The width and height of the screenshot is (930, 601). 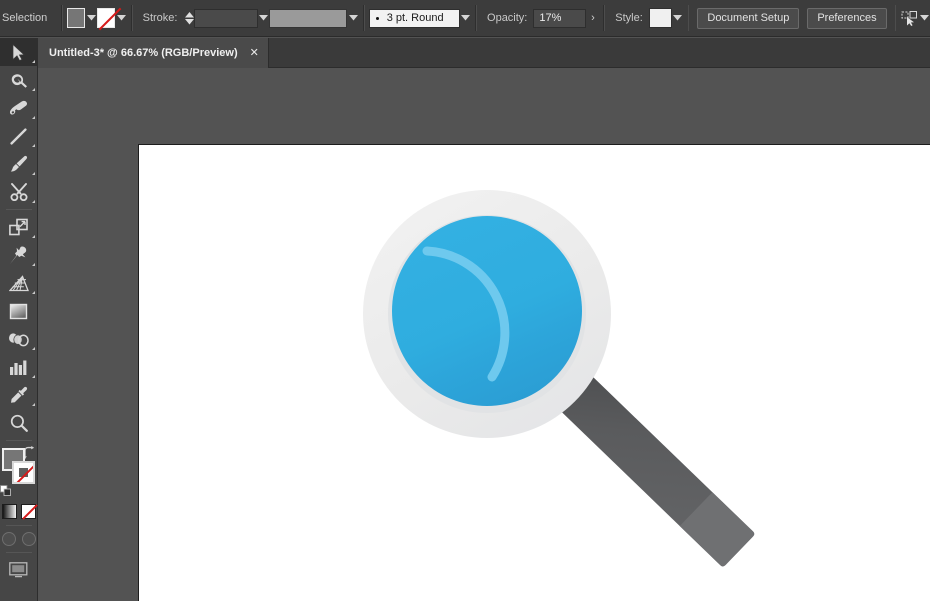 I want to click on pen-tool, so click(x=19, y=108).